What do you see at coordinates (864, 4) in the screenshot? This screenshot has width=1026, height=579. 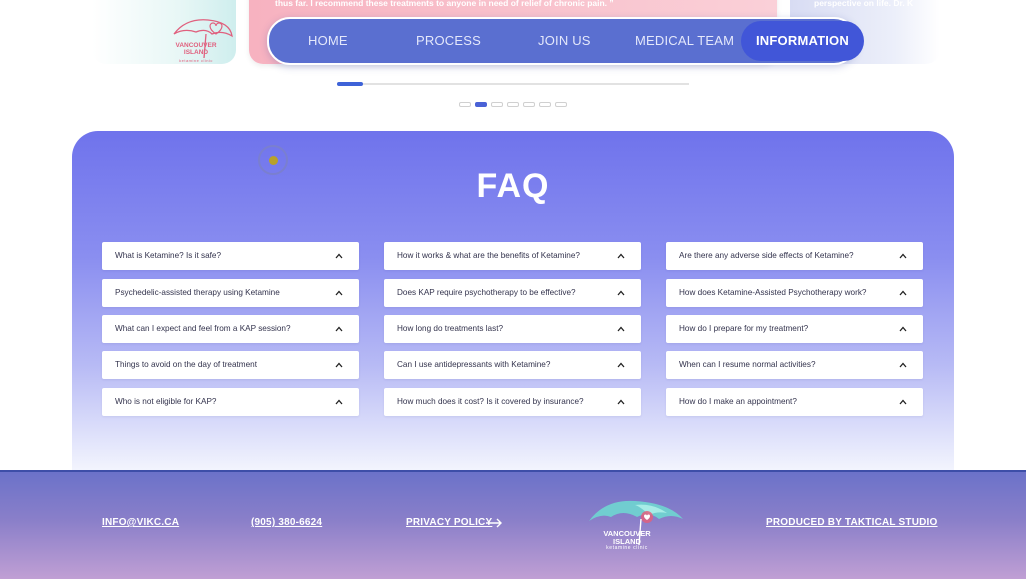 I see `testimonial-quote-next: perspective on life. Dr. K` at bounding box center [864, 4].